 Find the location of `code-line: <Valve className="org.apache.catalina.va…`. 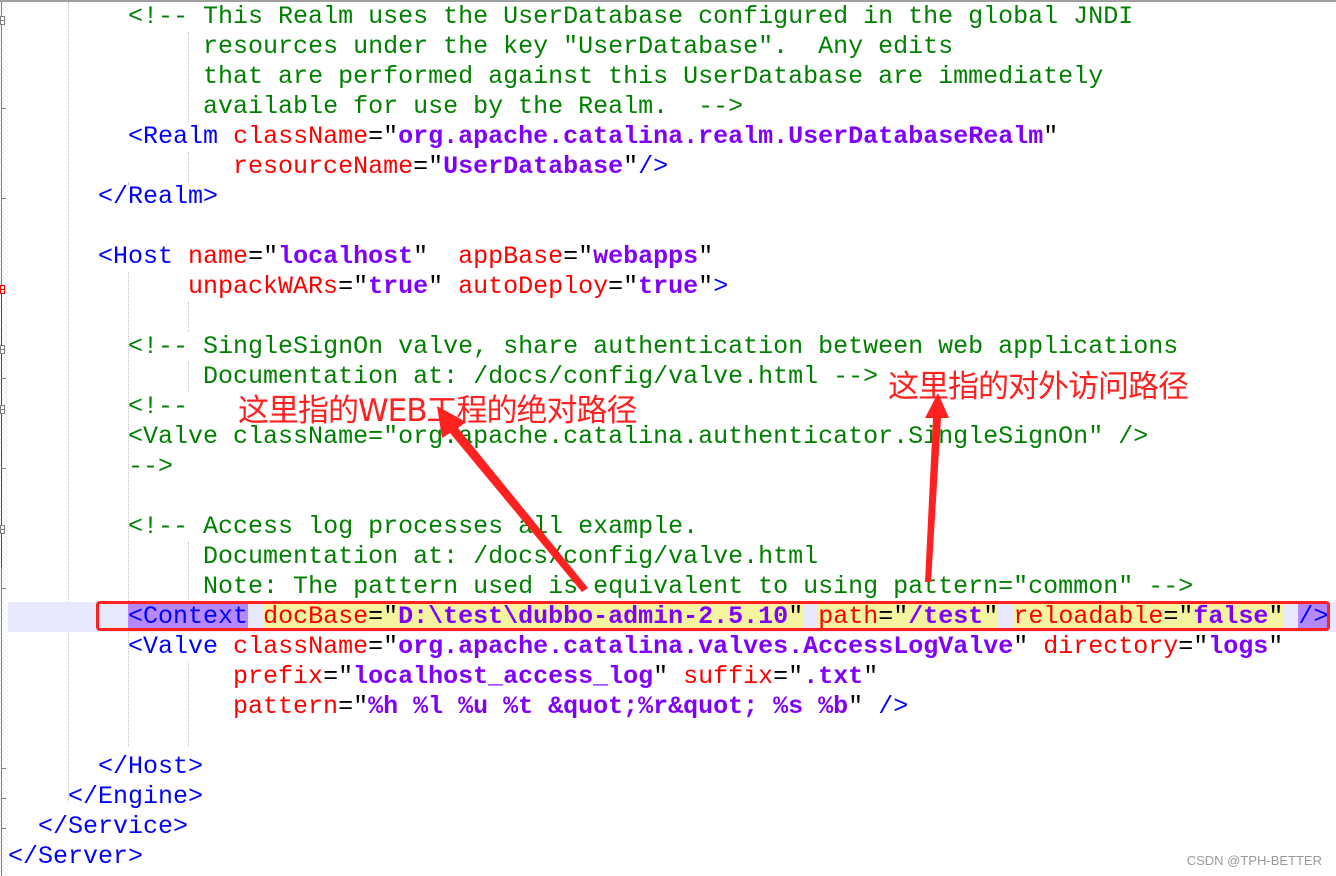

code-line: <Valve className="org.apache.catalina.va… is located at coordinates (672, 647).